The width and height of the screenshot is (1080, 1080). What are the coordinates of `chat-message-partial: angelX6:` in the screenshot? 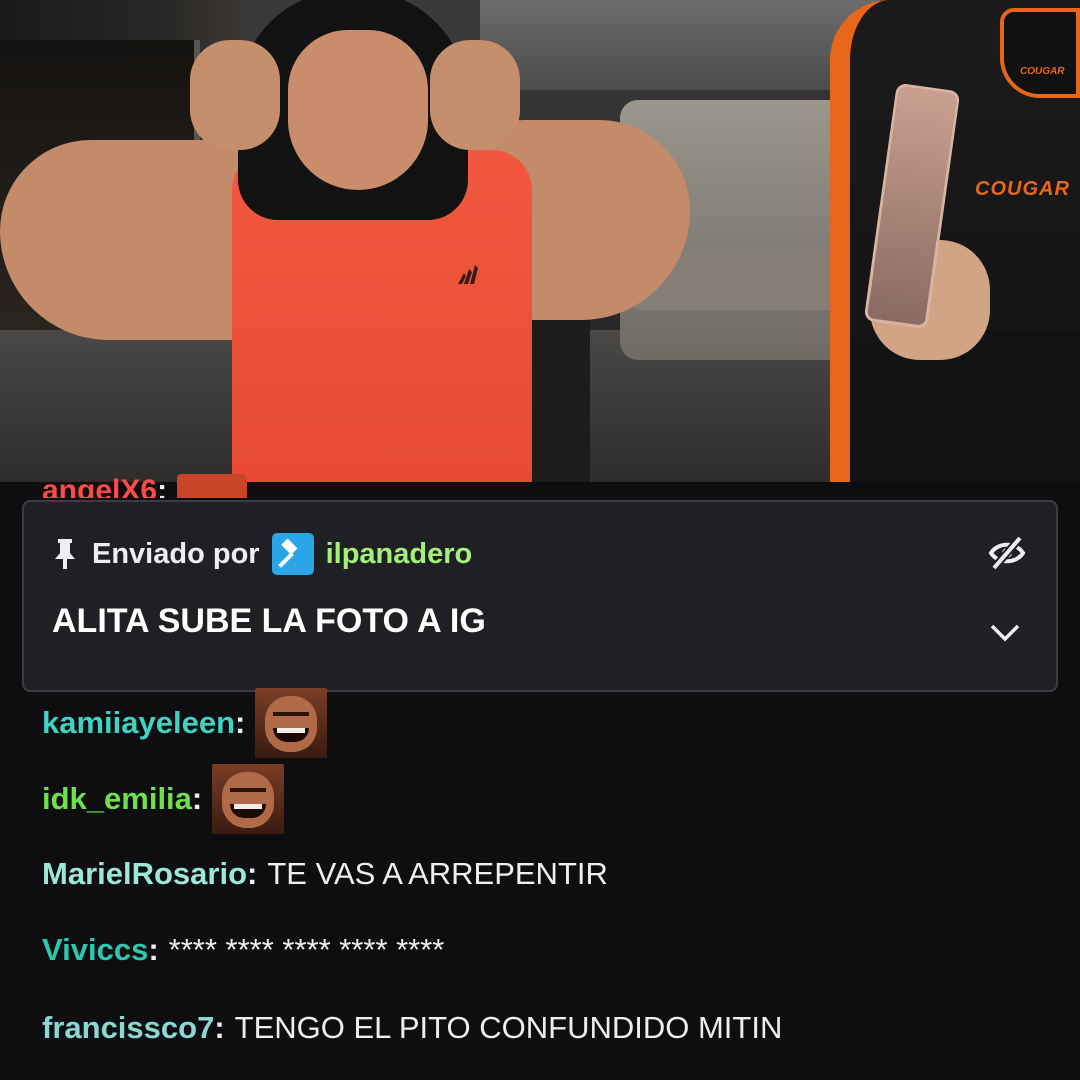 It's located at (145, 486).